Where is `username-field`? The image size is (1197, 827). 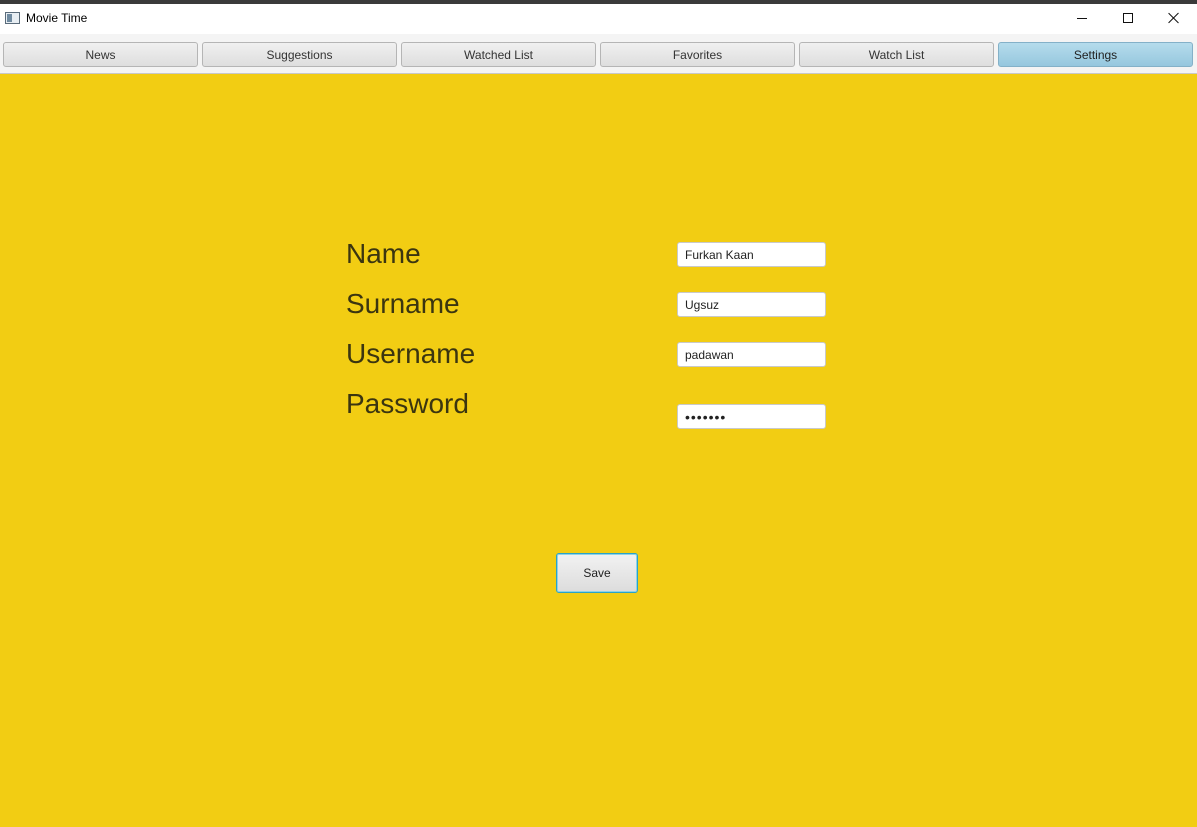 username-field is located at coordinates (751, 354).